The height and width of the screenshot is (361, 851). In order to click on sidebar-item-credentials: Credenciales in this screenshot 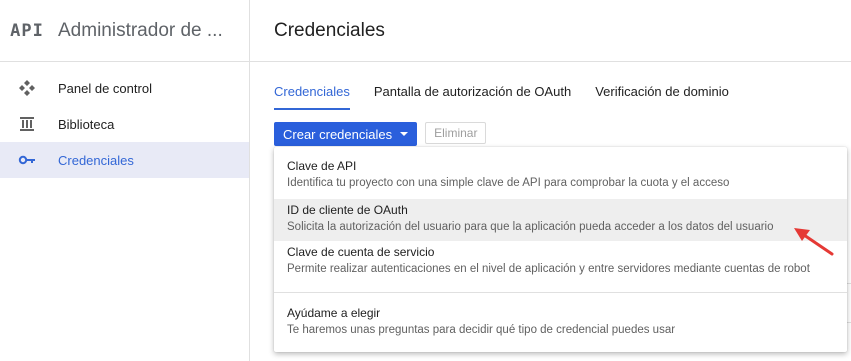, I will do `click(124, 160)`.